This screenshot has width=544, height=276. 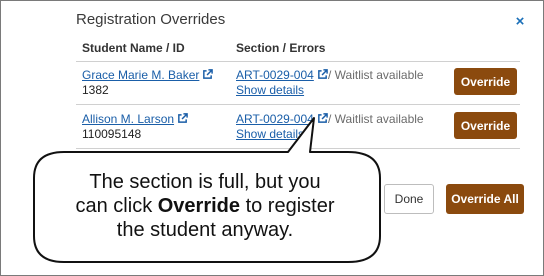 What do you see at coordinates (485, 199) in the screenshot?
I see `override-all-button: Override All` at bounding box center [485, 199].